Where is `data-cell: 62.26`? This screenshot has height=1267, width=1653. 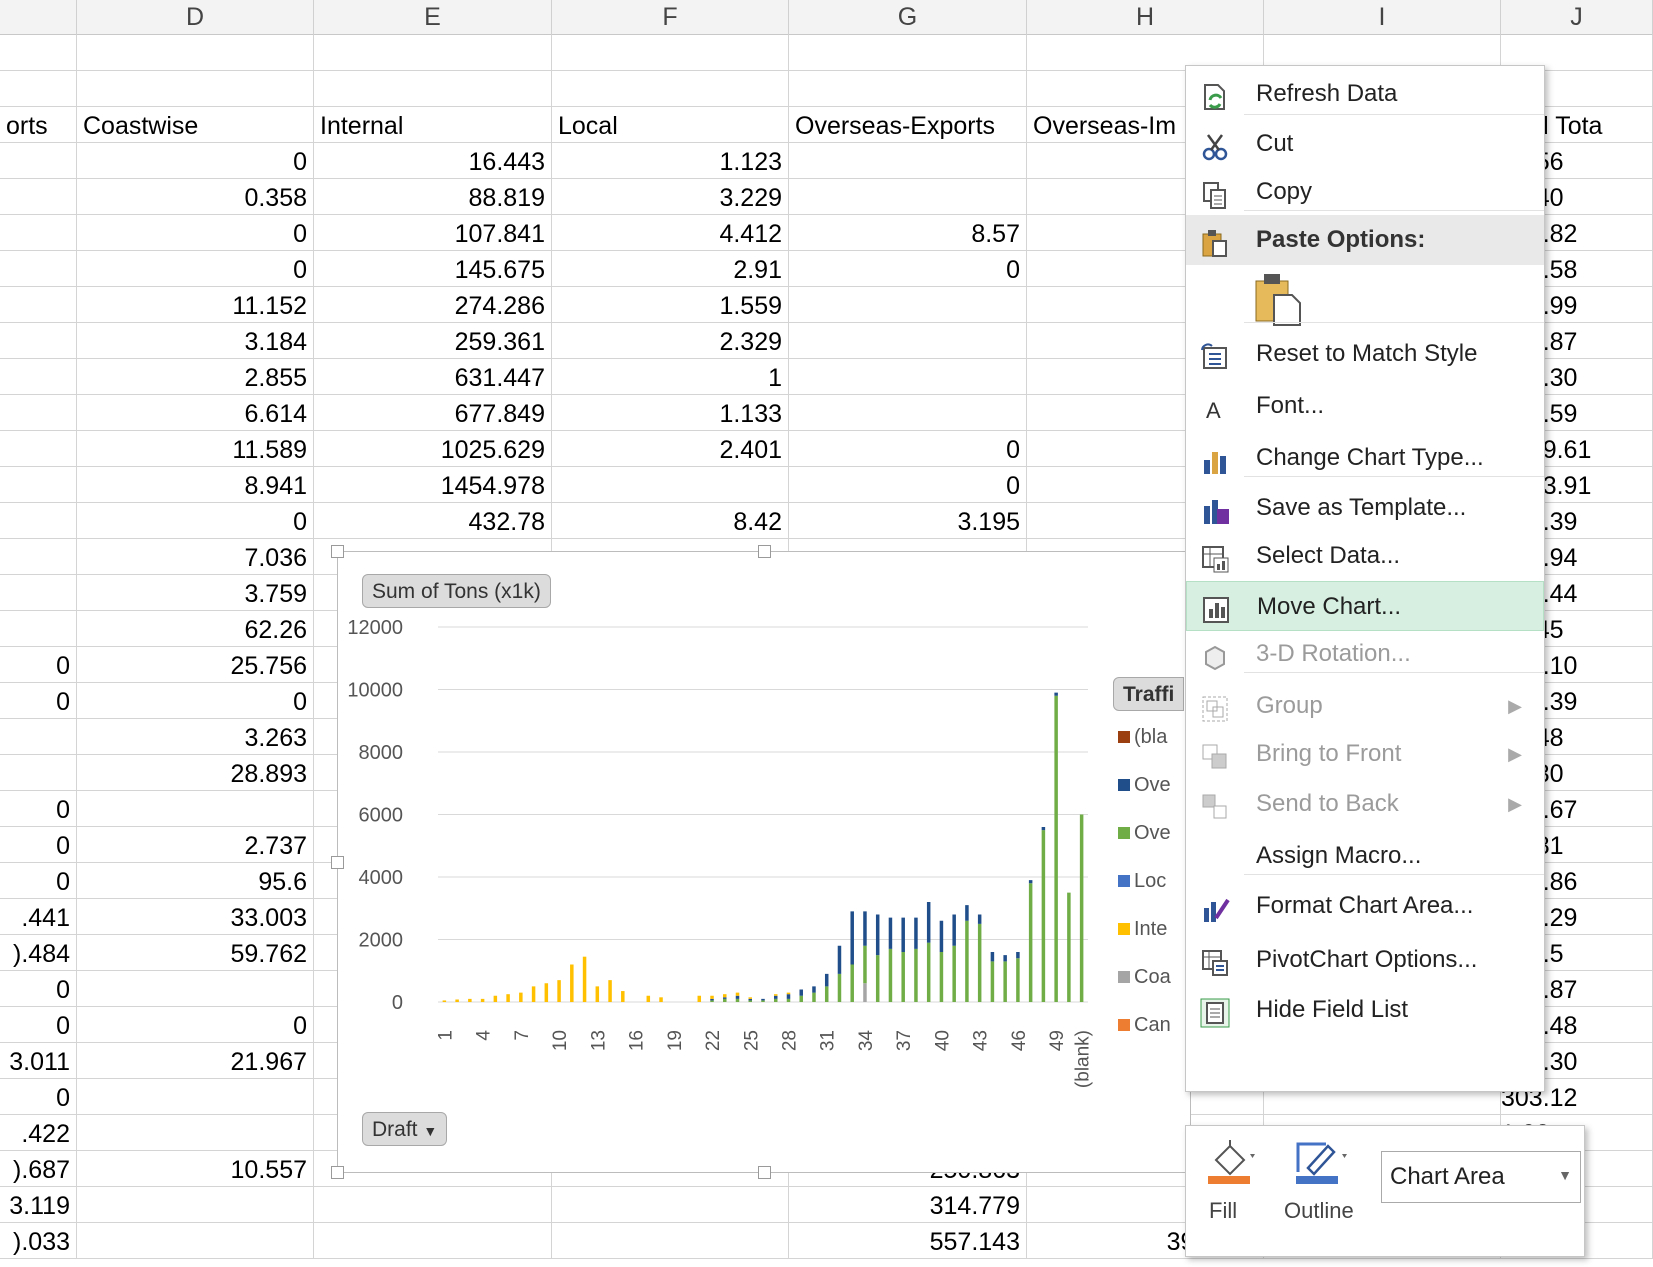
data-cell: 62.26 is located at coordinates (195, 629).